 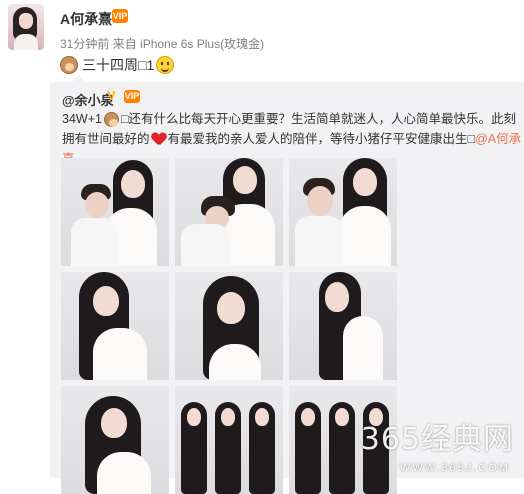 I want to click on avatar-face, so click(x=26, y=21).